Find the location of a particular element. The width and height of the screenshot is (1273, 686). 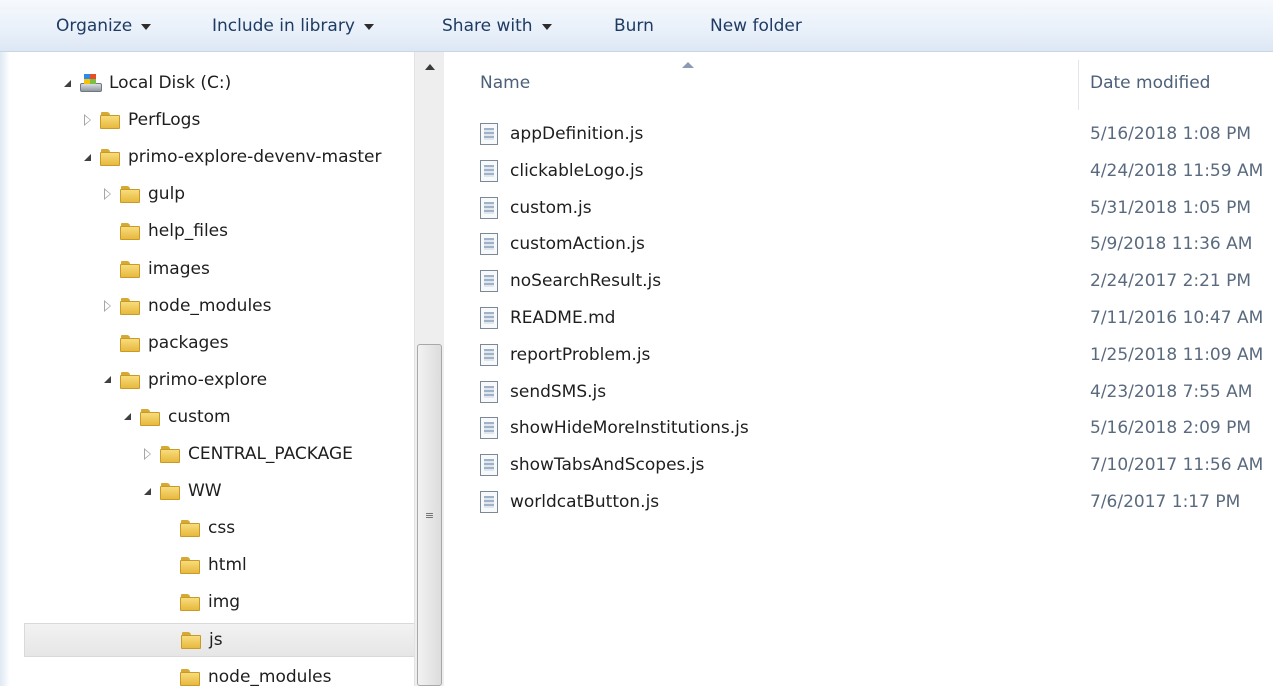

scroll-up-button is located at coordinates (429, 67).